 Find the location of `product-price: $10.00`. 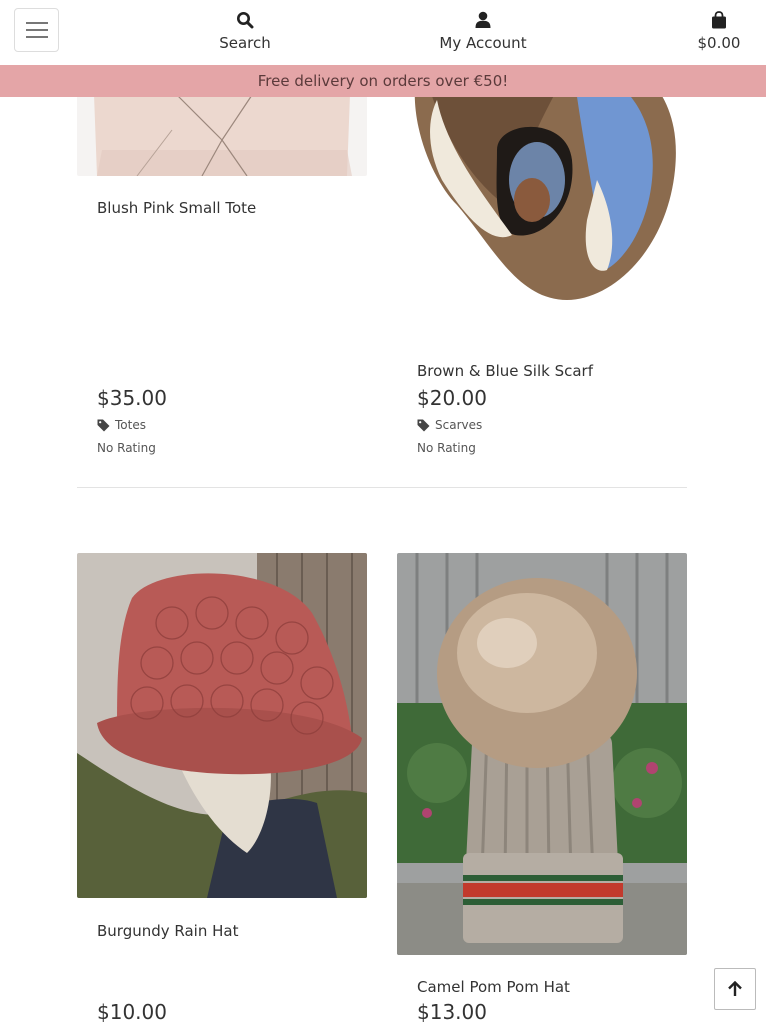

product-price: $10.00 is located at coordinates (132, 1012).